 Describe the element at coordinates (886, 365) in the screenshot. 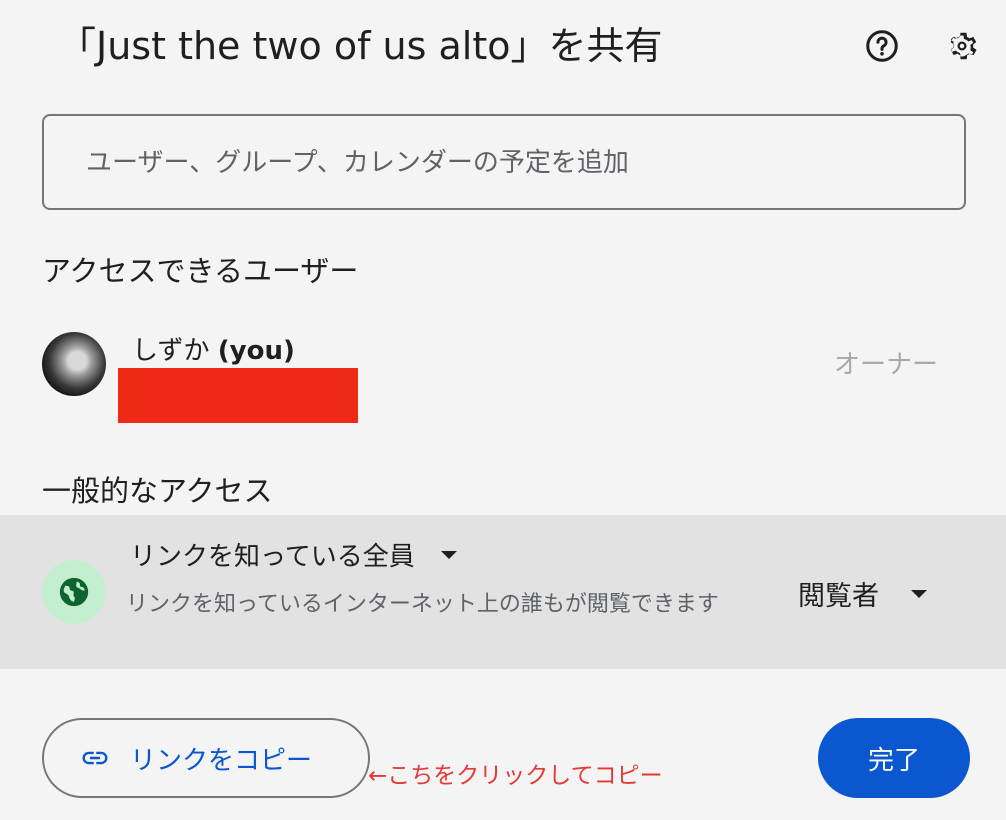

I see `owner-role-label: オーナー` at that location.